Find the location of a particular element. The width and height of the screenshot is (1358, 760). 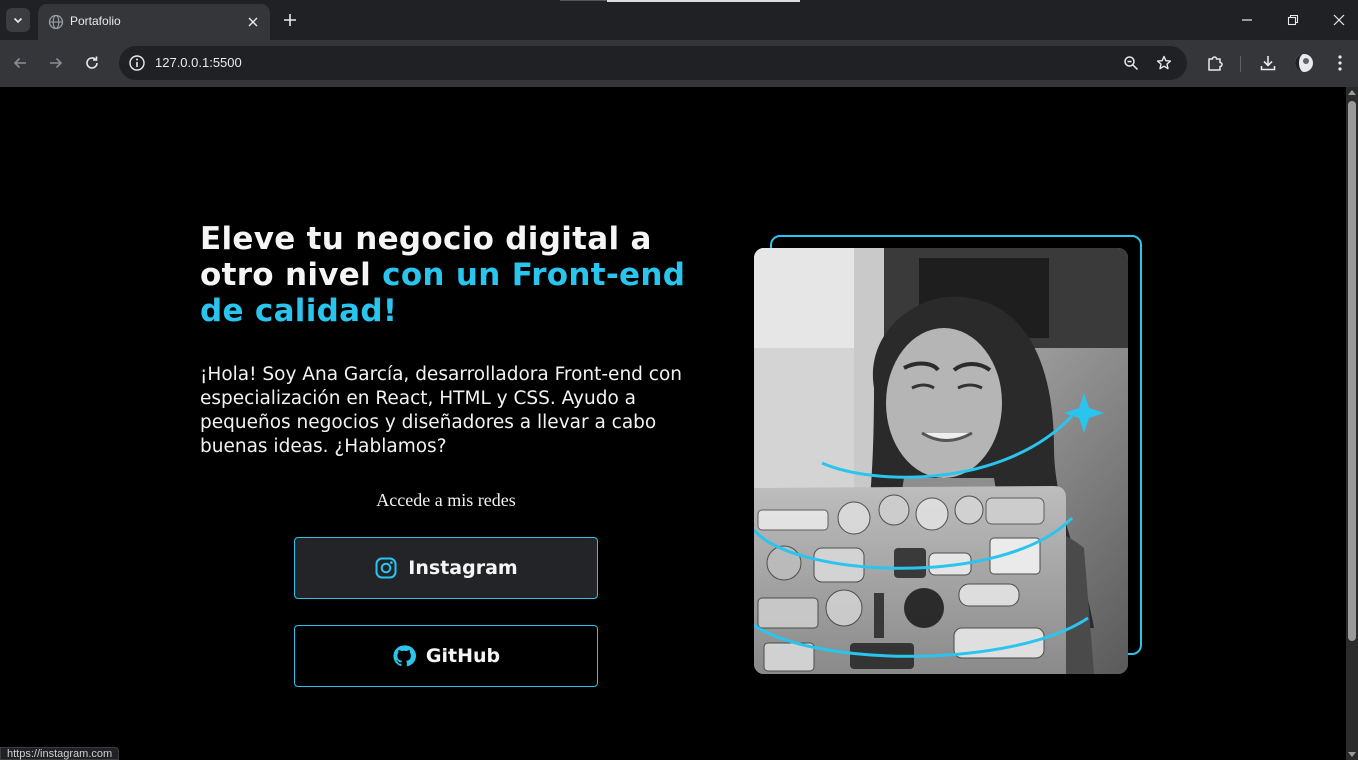

forward-button is located at coordinates (56, 63).